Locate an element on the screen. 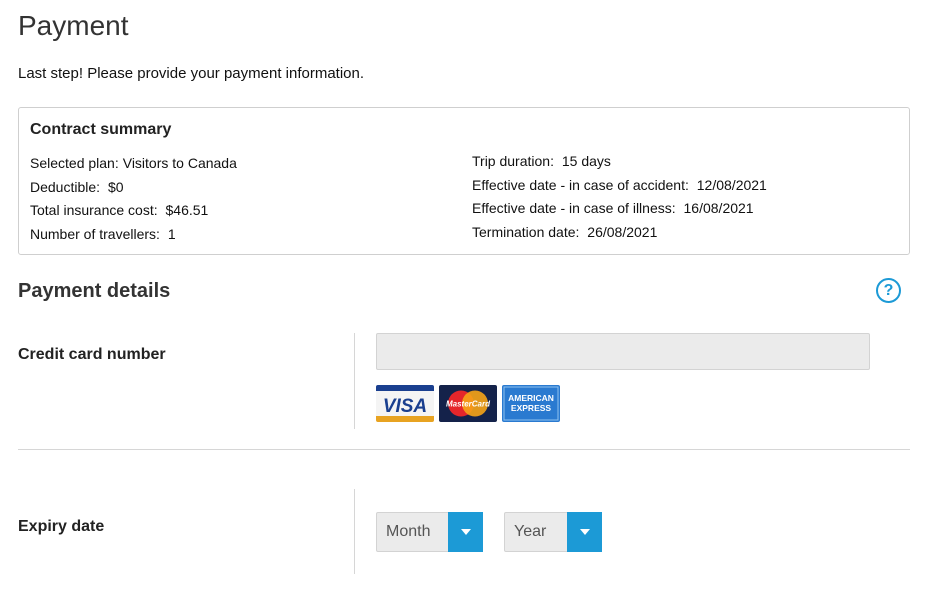 This screenshot has height=611, width=925. credit-card-label: Credit card number is located at coordinates (92, 354).